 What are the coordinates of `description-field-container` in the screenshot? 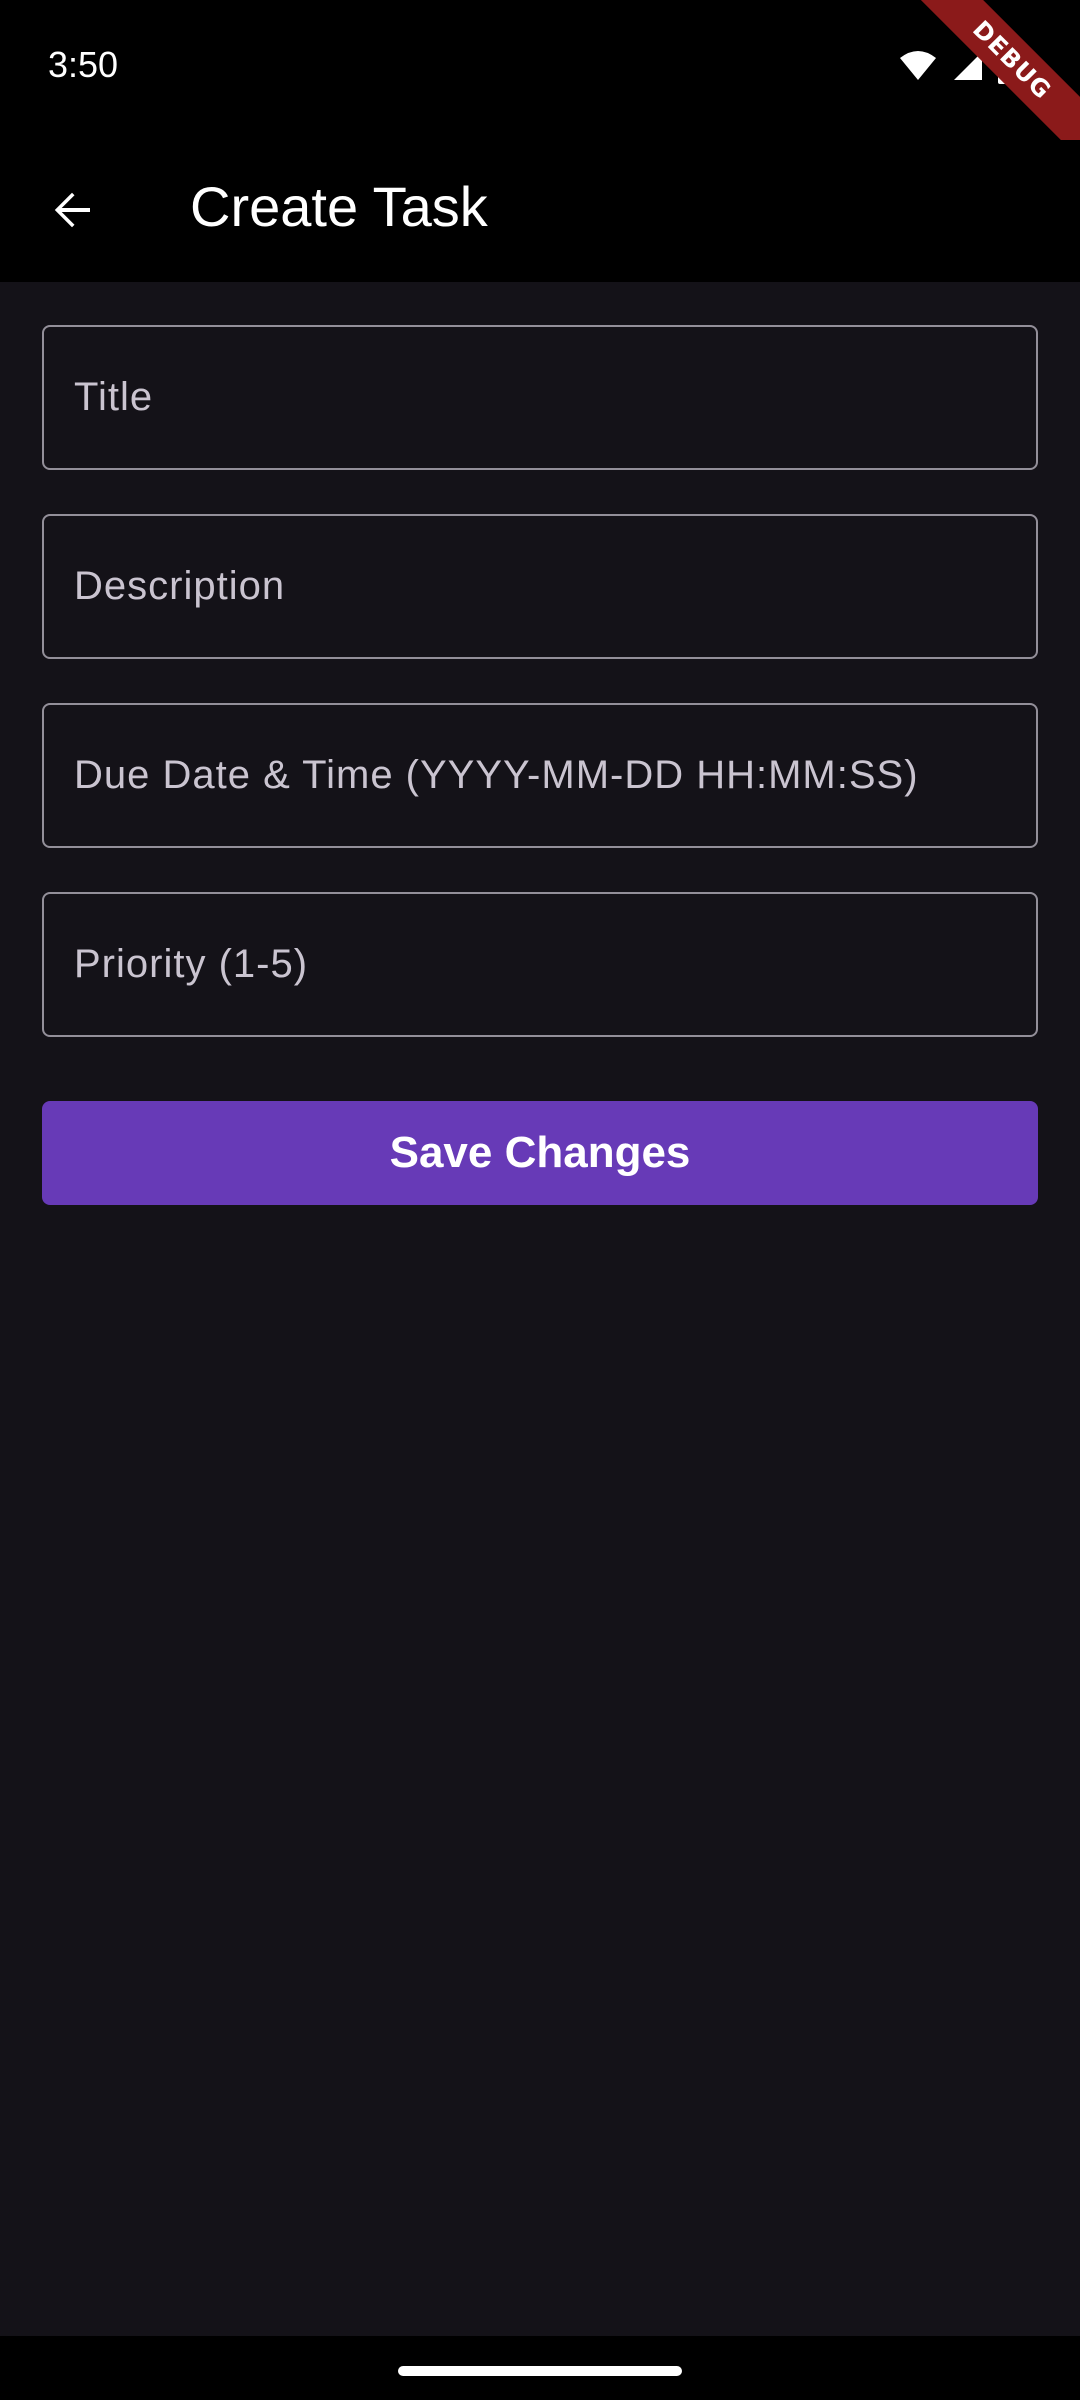 It's located at (540, 586).